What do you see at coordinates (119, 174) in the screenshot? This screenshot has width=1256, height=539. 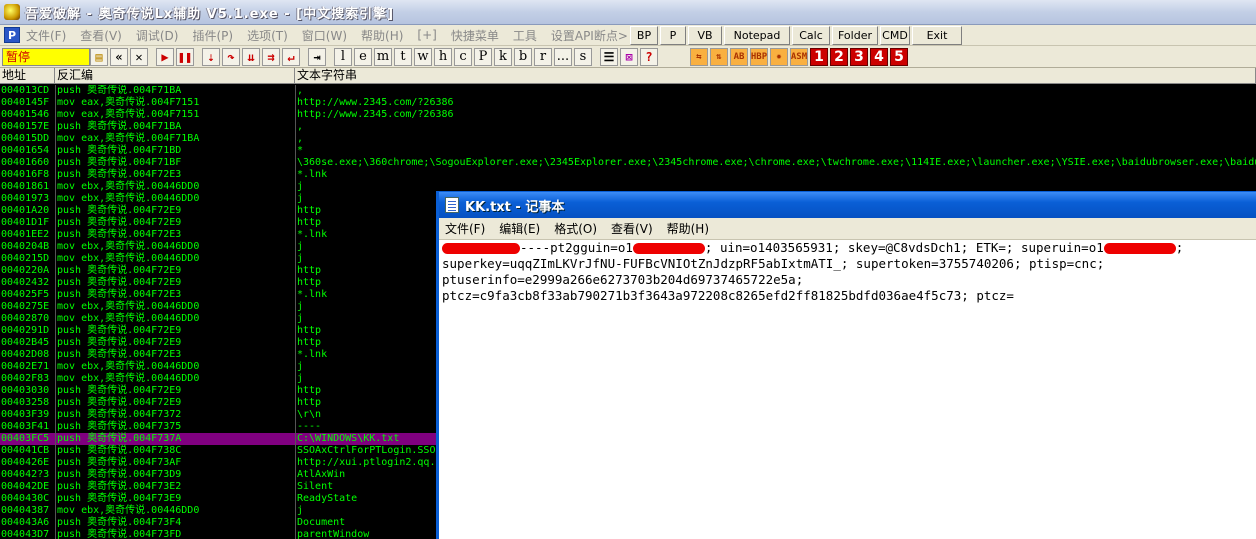 I see `cell-disasm: push 奥奇传说.004F72E3` at bounding box center [119, 174].